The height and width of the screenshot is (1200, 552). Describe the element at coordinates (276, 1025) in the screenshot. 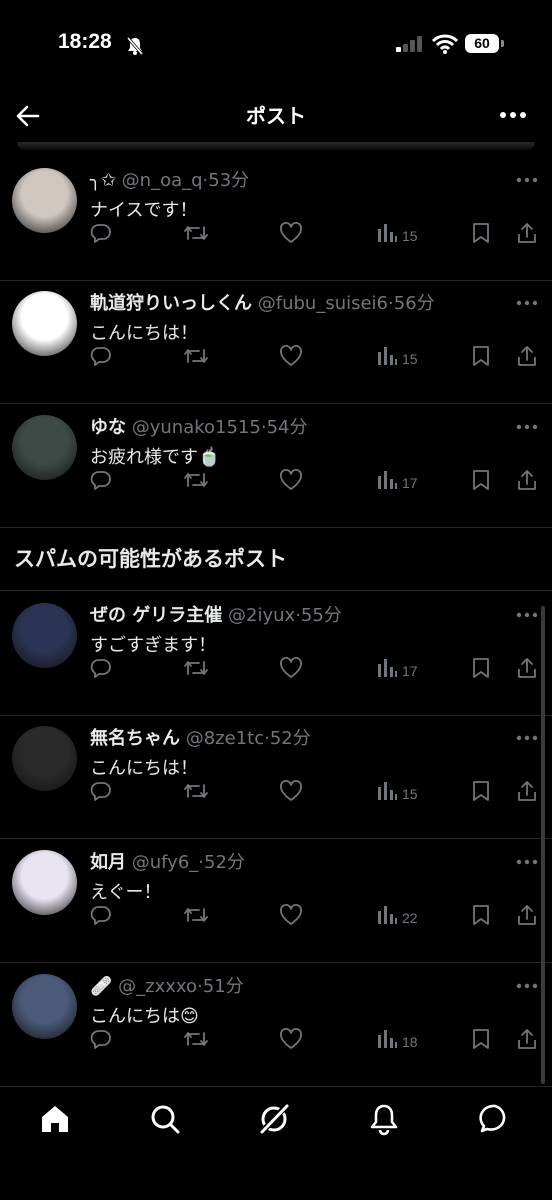

I see `post-item: 🩹 @_zxxxo·51分 こんにちは😊 18` at that location.